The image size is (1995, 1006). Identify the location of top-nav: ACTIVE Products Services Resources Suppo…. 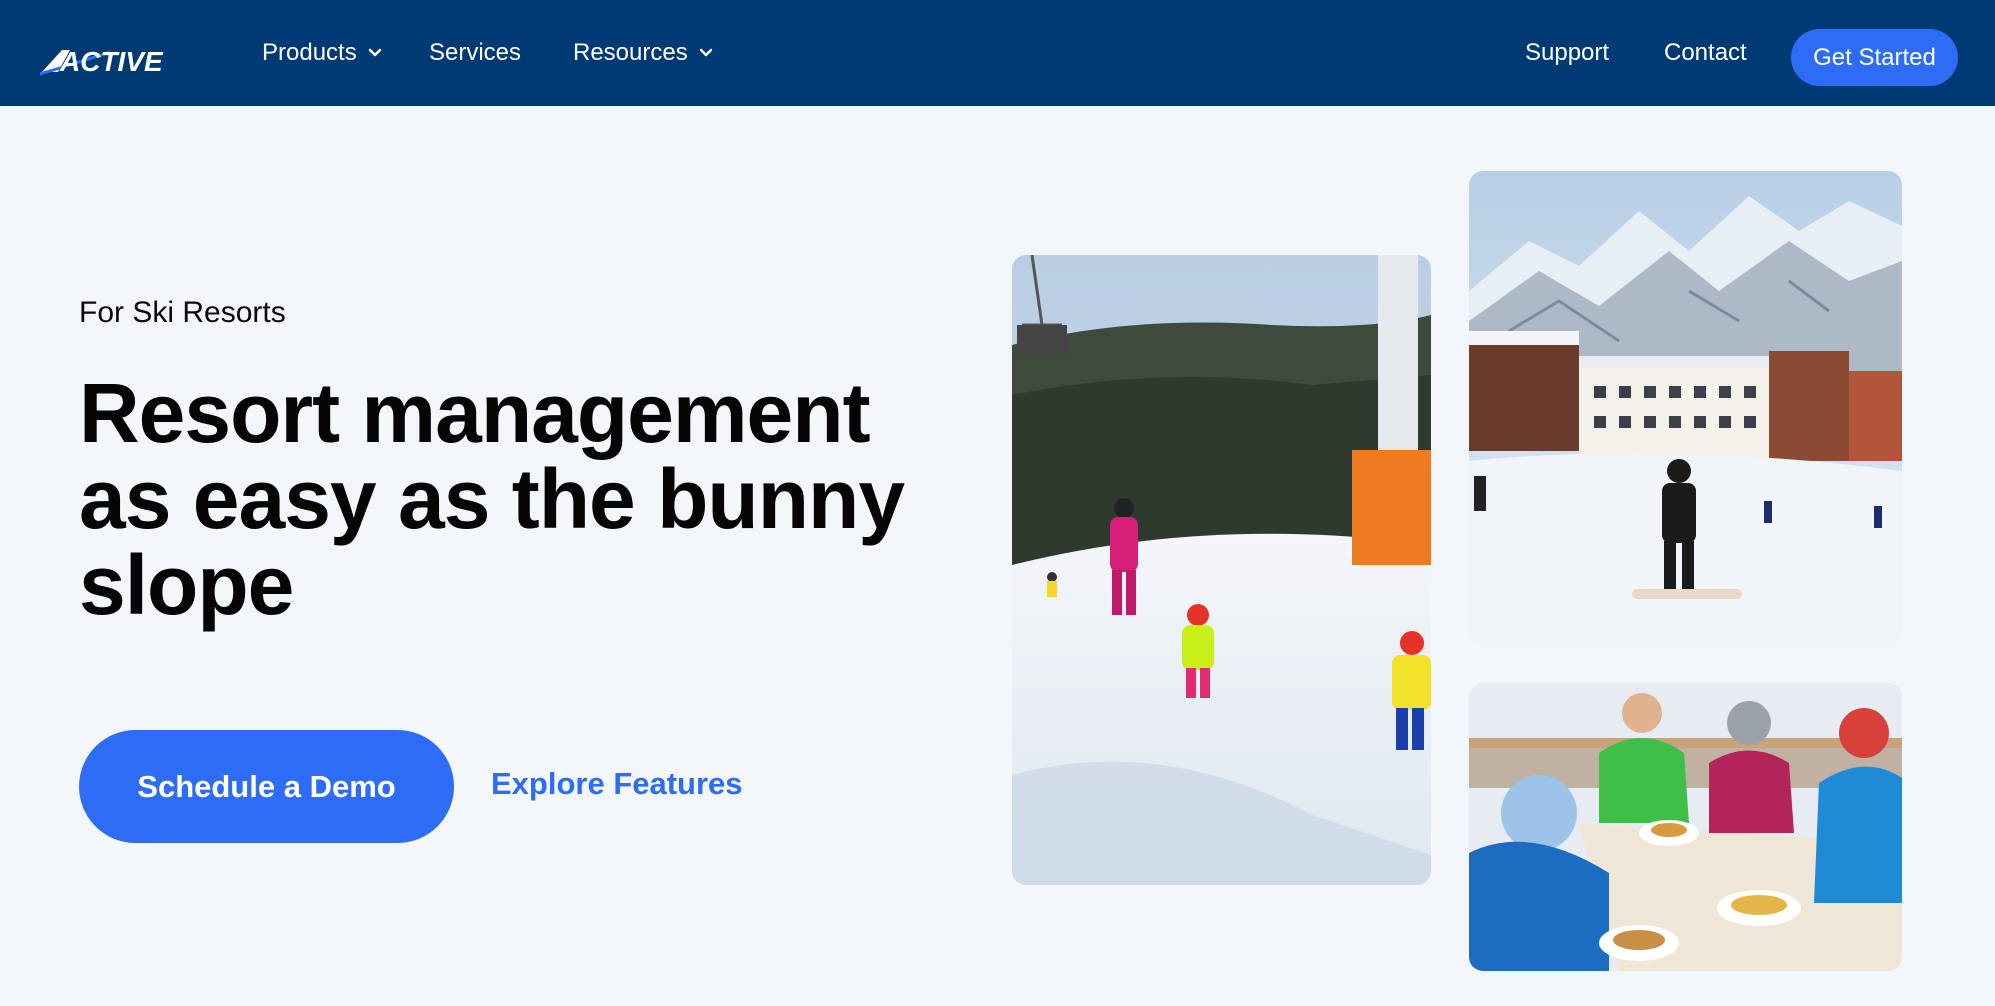
(997, 53).